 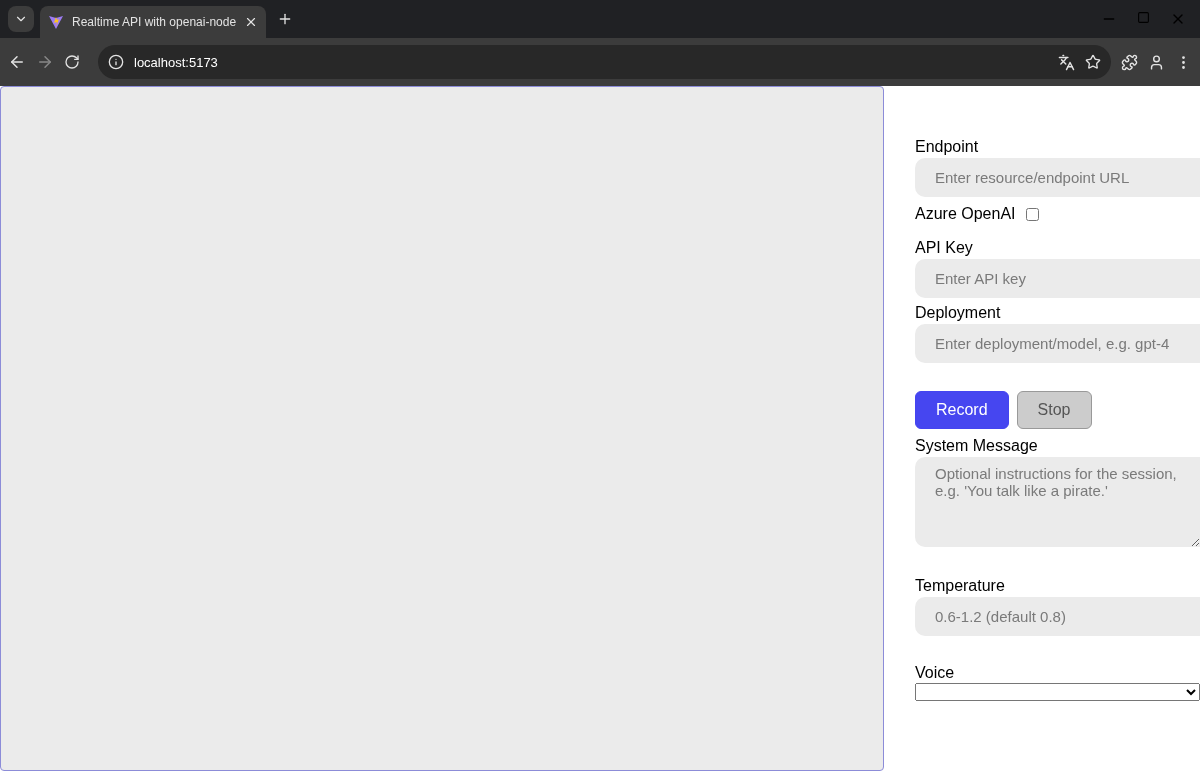 What do you see at coordinates (21, 19) in the screenshot?
I see `tab-list-button` at bounding box center [21, 19].